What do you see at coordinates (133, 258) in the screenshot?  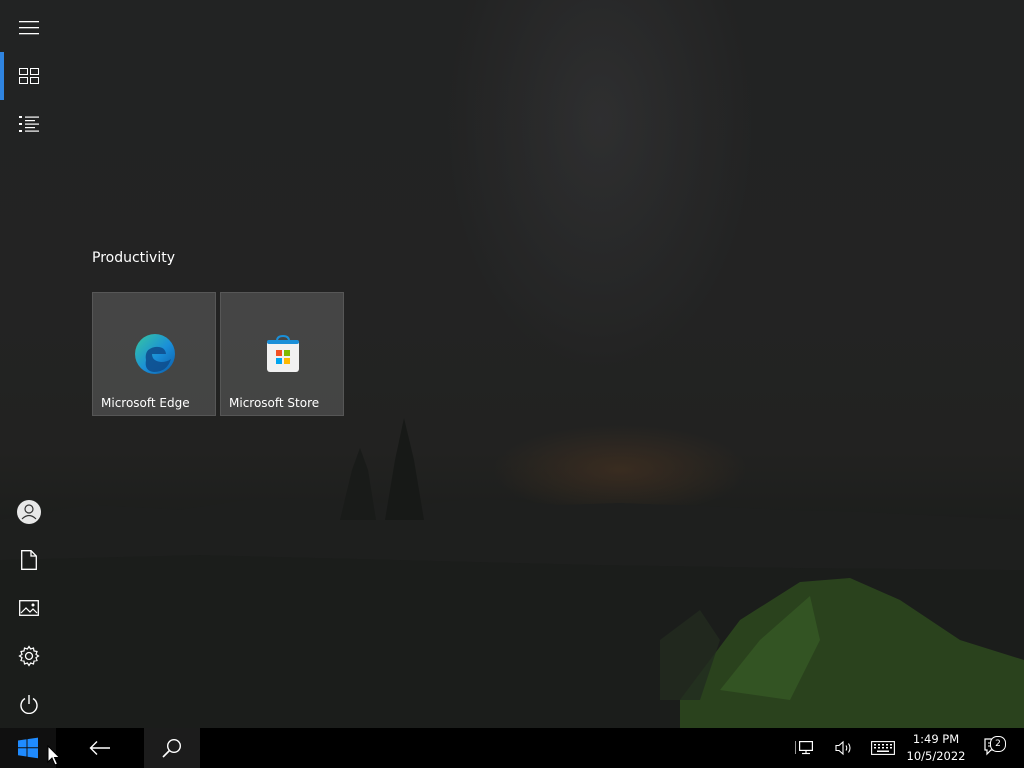 I see `tile-group-title: Productivity` at bounding box center [133, 258].